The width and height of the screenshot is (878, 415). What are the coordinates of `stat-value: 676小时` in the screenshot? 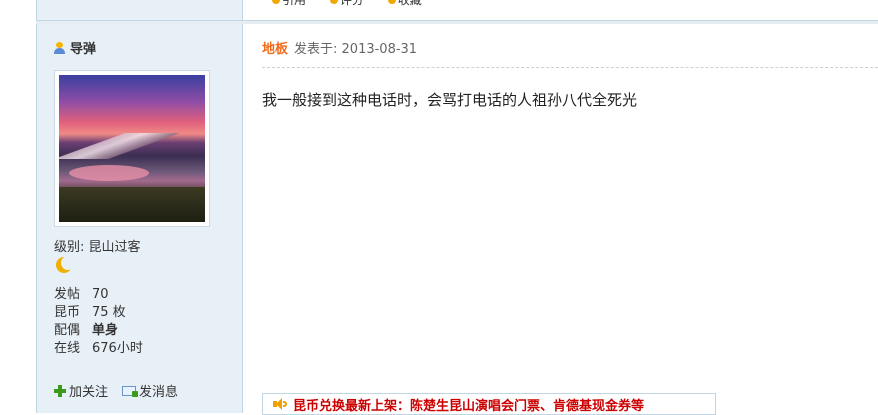 It's located at (117, 348).